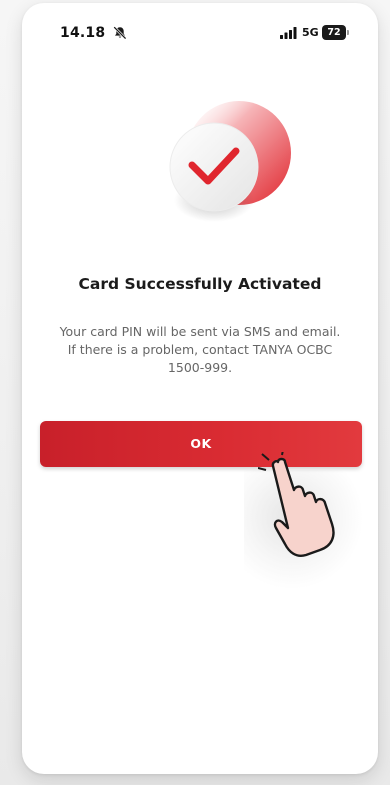  Describe the element at coordinates (83, 33) in the screenshot. I see `status-time: 14.18` at that location.